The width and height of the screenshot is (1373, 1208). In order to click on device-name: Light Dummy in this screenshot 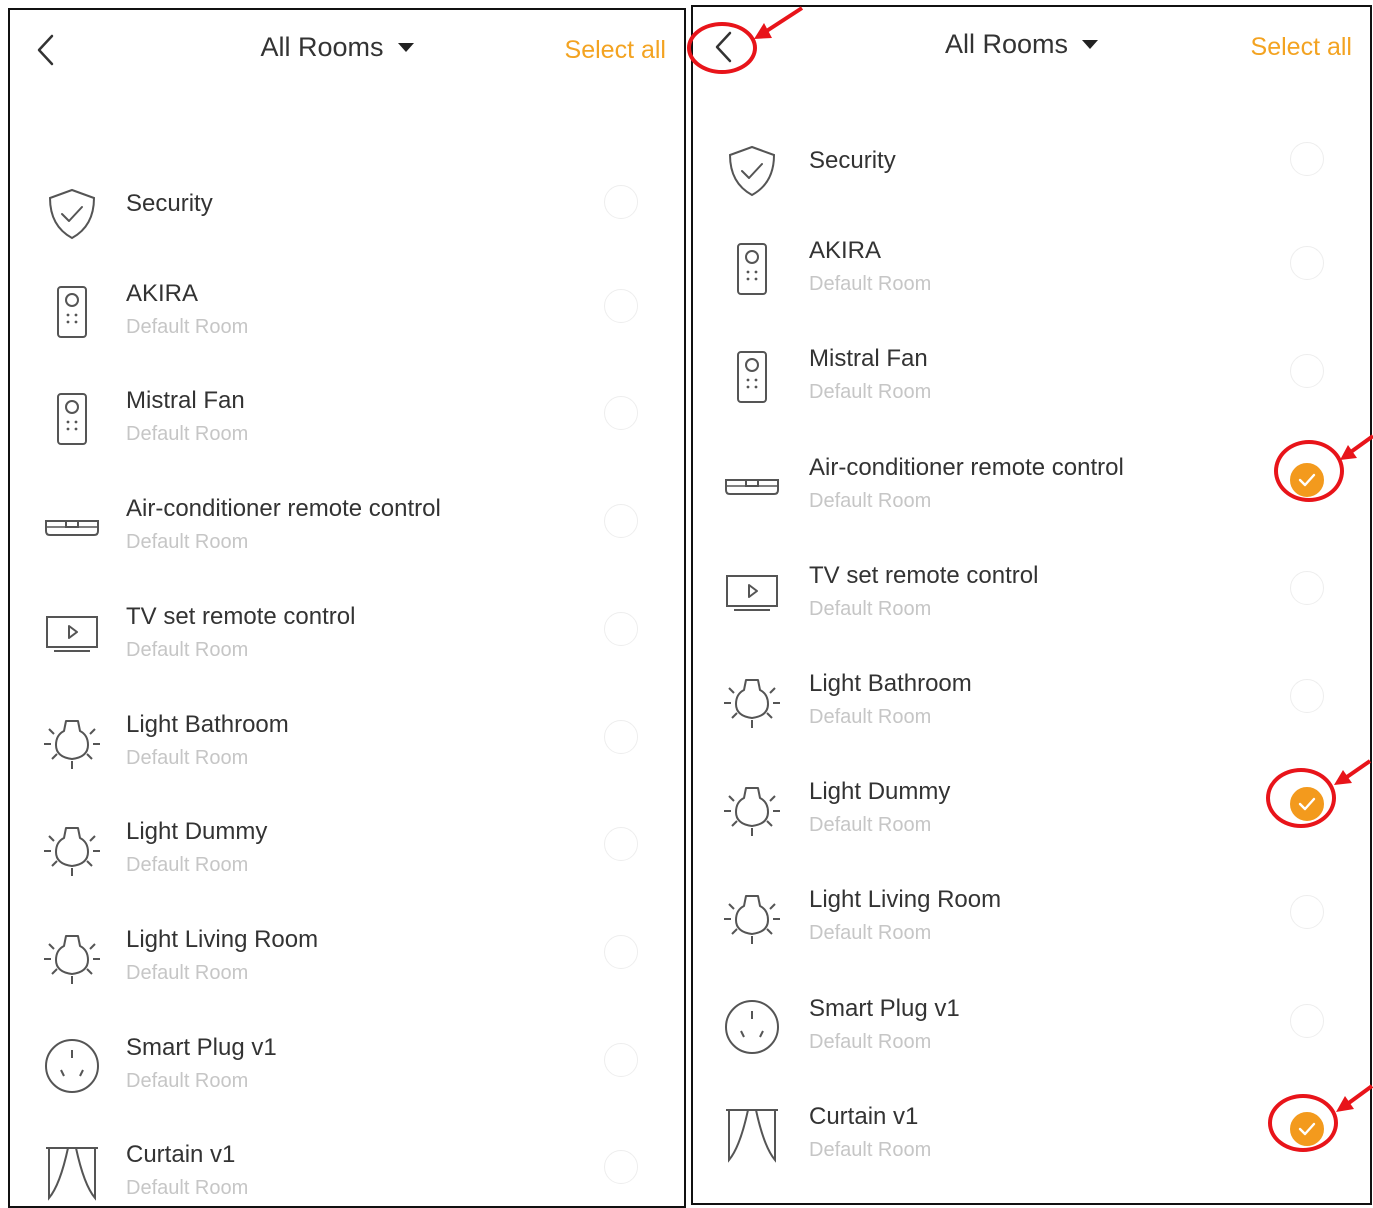, I will do `click(880, 792)`.